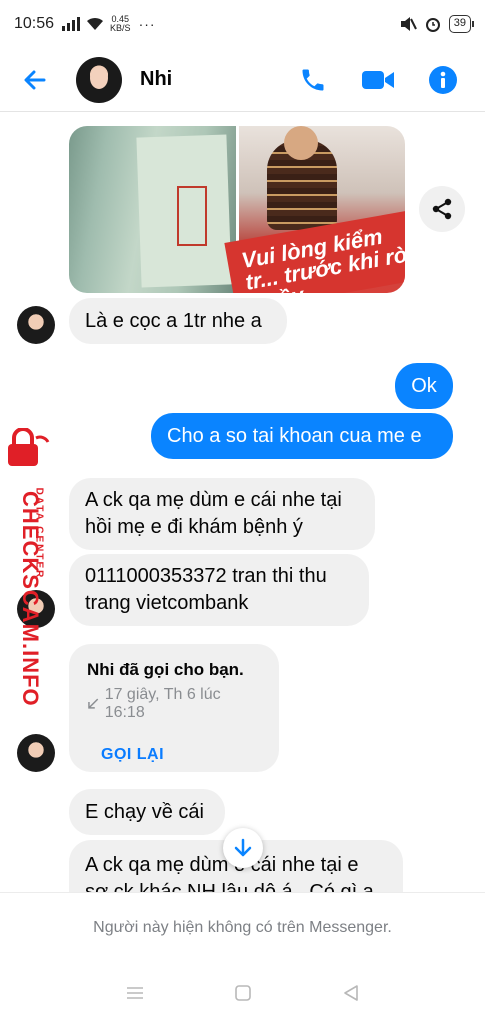 The image size is (485, 1024). Describe the element at coordinates (29, 447) in the screenshot. I see `lock-icon` at that location.